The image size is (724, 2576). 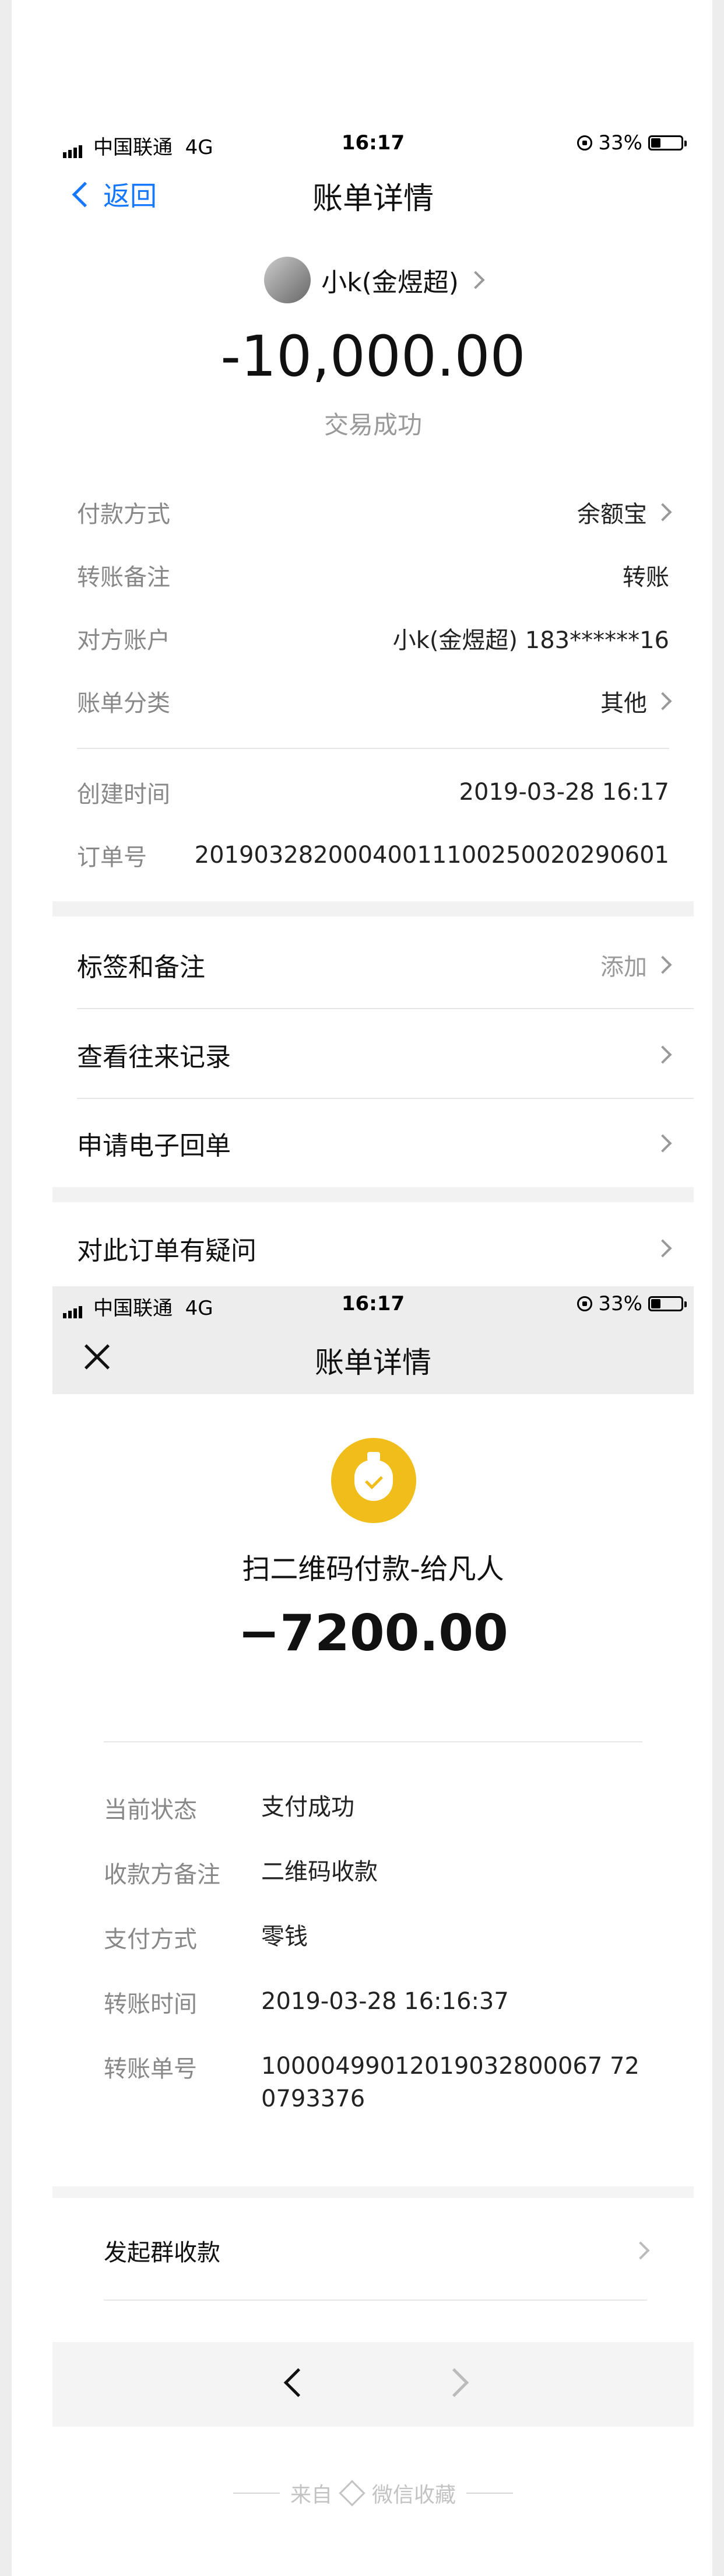 What do you see at coordinates (374, 1054) in the screenshot?
I see `menu-history: 查看往来记录` at bounding box center [374, 1054].